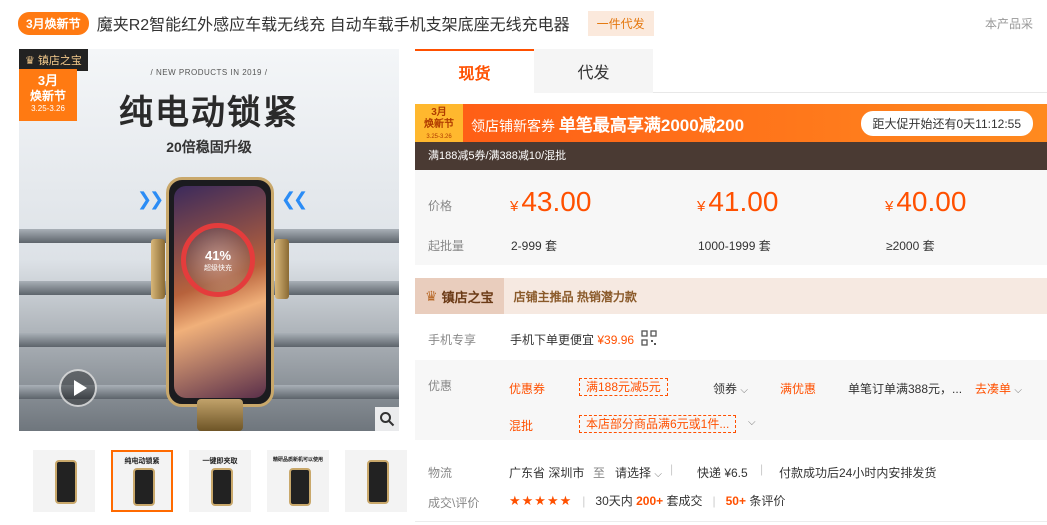 The image size is (1047, 525). Describe the element at coordinates (534, 246) in the screenshot. I see `quantity-tier-1: 2-999 套` at that location.